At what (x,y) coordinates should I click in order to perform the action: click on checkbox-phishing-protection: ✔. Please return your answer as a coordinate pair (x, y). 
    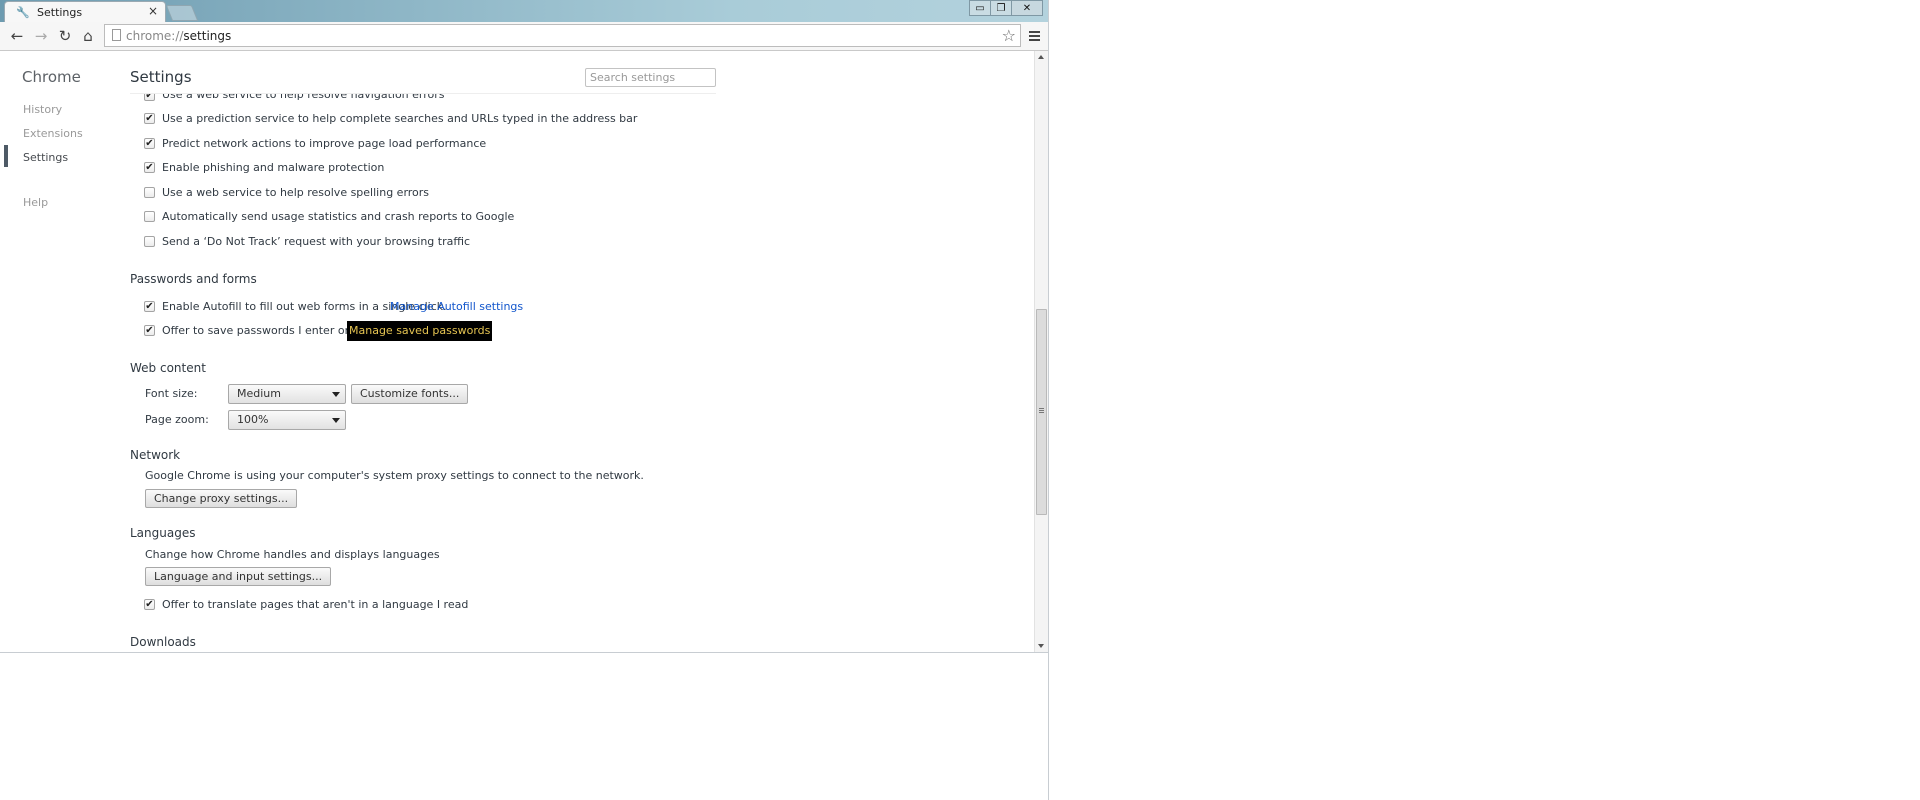
    Looking at the image, I should click on (149, 167).